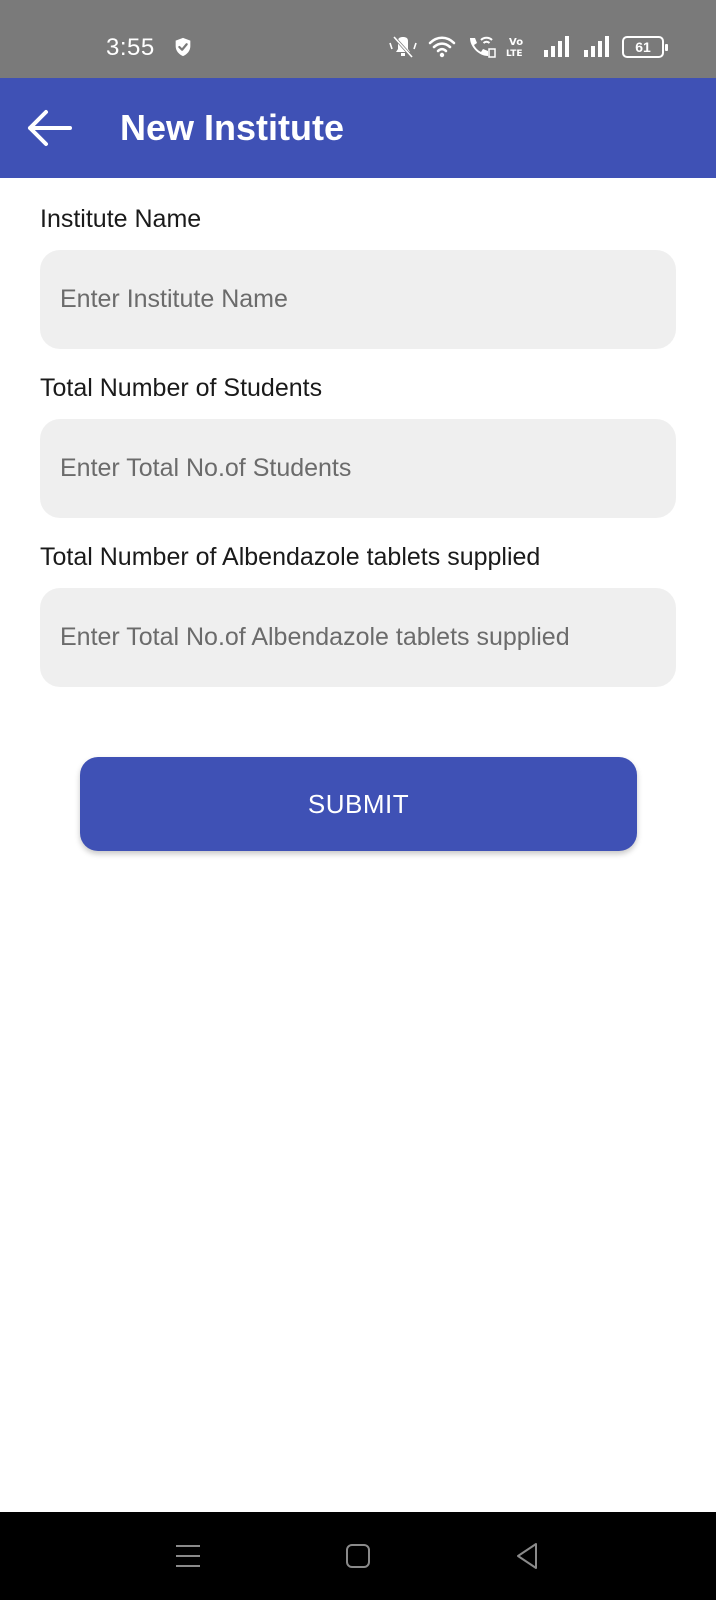  Describe the element at coordinates (358, 804) in the screenshot. I see `submit-button: SUBMIT` at that location.